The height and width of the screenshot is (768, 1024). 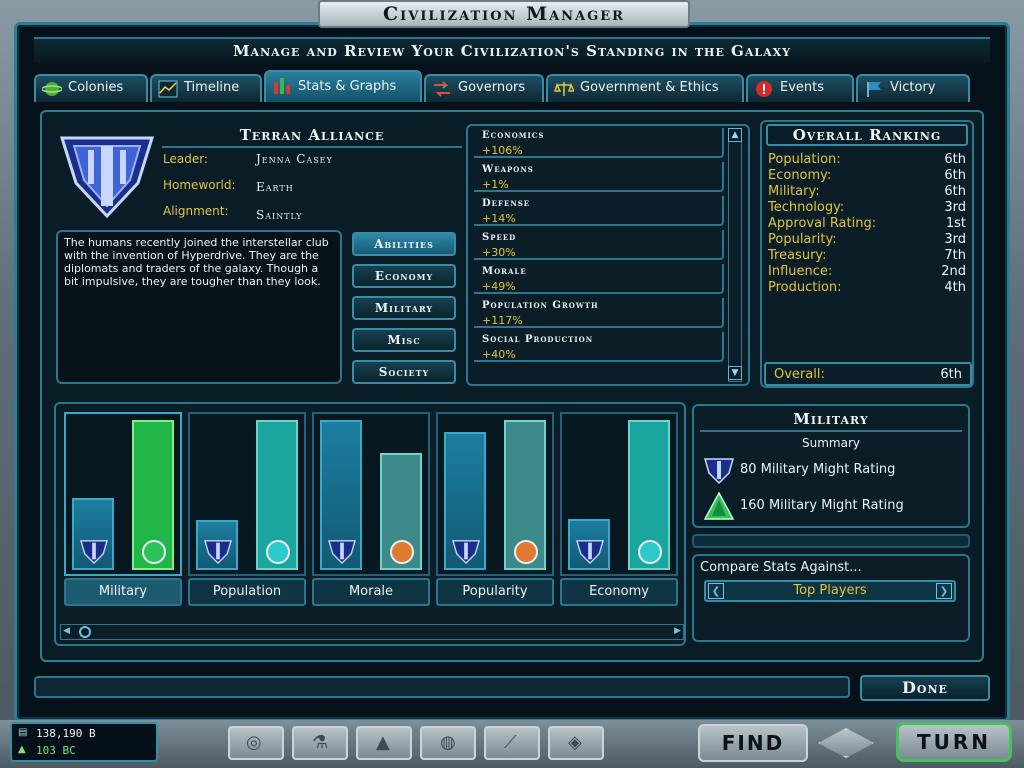 What do you see at coordinates (867, 176) in the screenshot?
I see `ranking-row: Economy: 6th` at bounding box center [867, 176].